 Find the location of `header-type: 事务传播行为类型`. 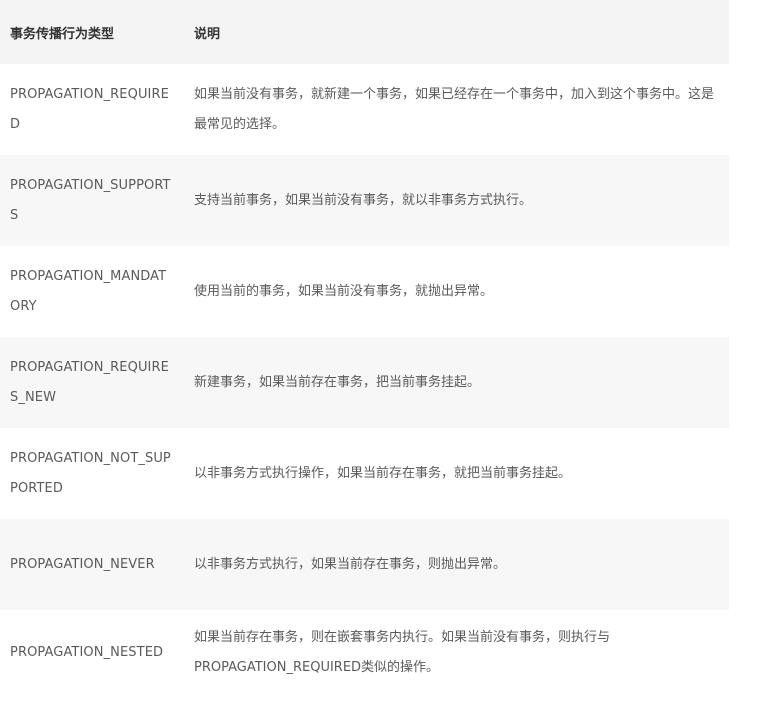

header-type: 事务传播行为类型 is located at coordinates (62, 34).